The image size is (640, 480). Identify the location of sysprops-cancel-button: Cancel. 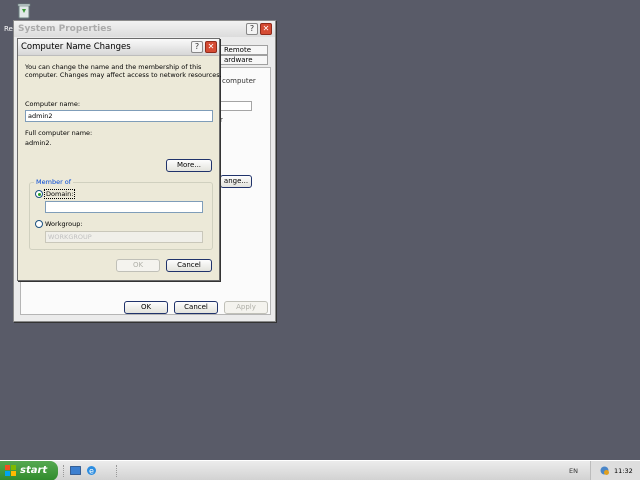
(196, 307).